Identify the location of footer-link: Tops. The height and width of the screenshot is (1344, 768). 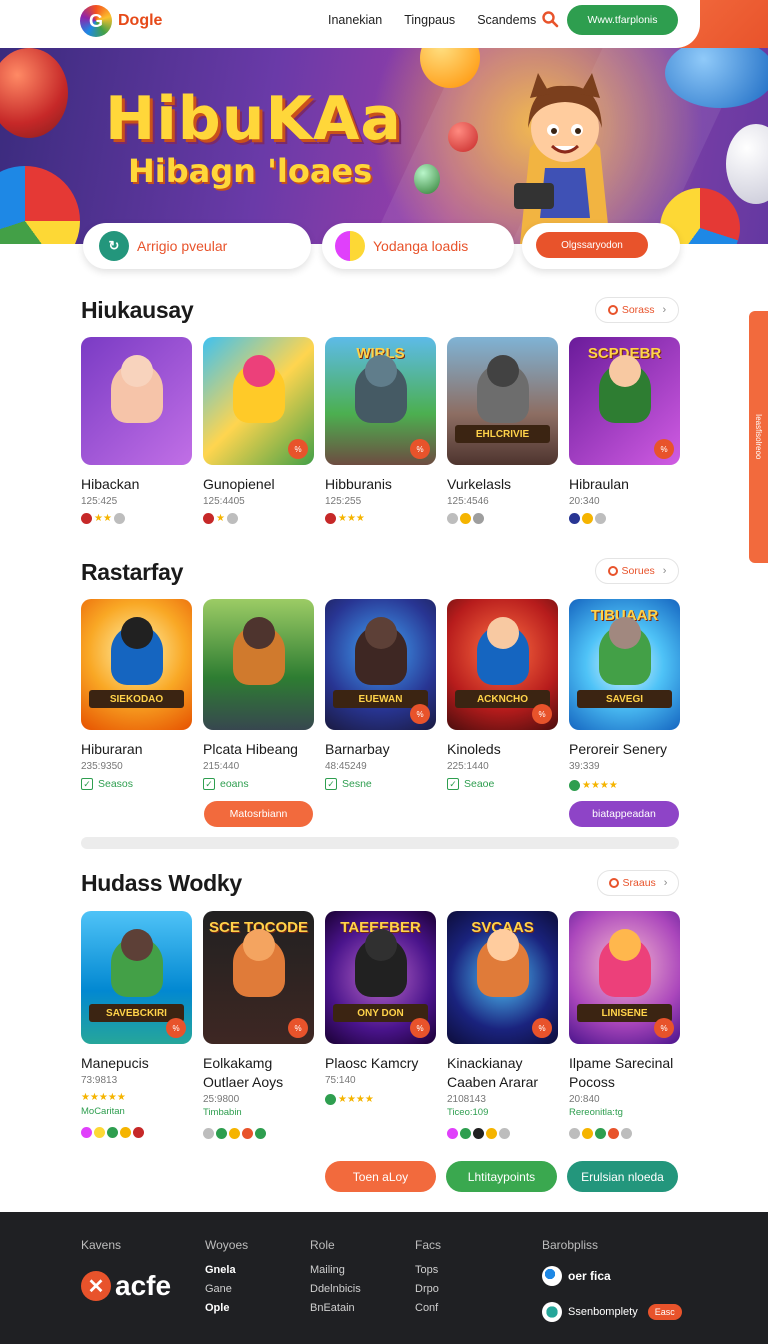
(428, 1270).